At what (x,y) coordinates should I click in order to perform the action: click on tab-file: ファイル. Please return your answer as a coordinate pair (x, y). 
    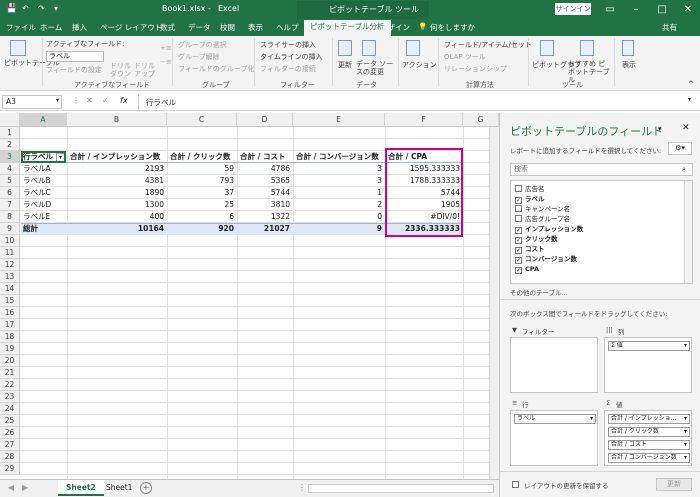
    Looking at the image, I should click on (21, 27).